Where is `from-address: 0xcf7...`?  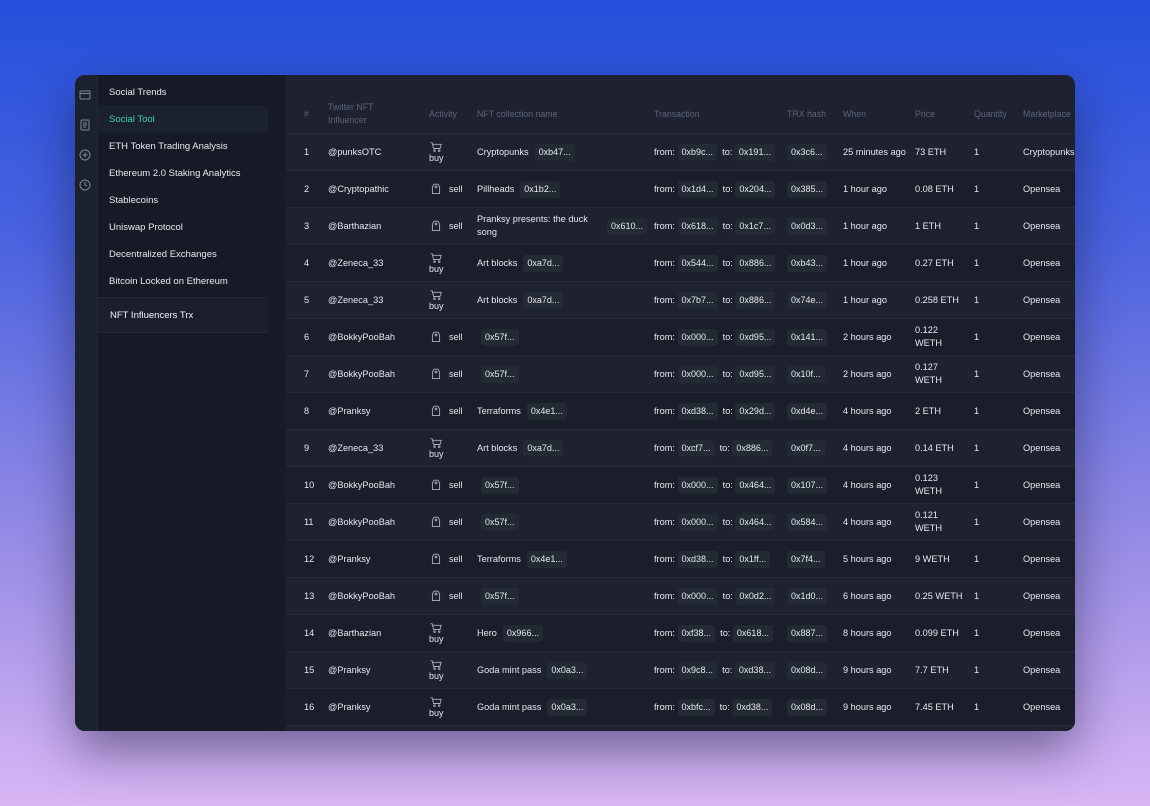 from-address: 0xcf7... is located at coordinates (696, 448).